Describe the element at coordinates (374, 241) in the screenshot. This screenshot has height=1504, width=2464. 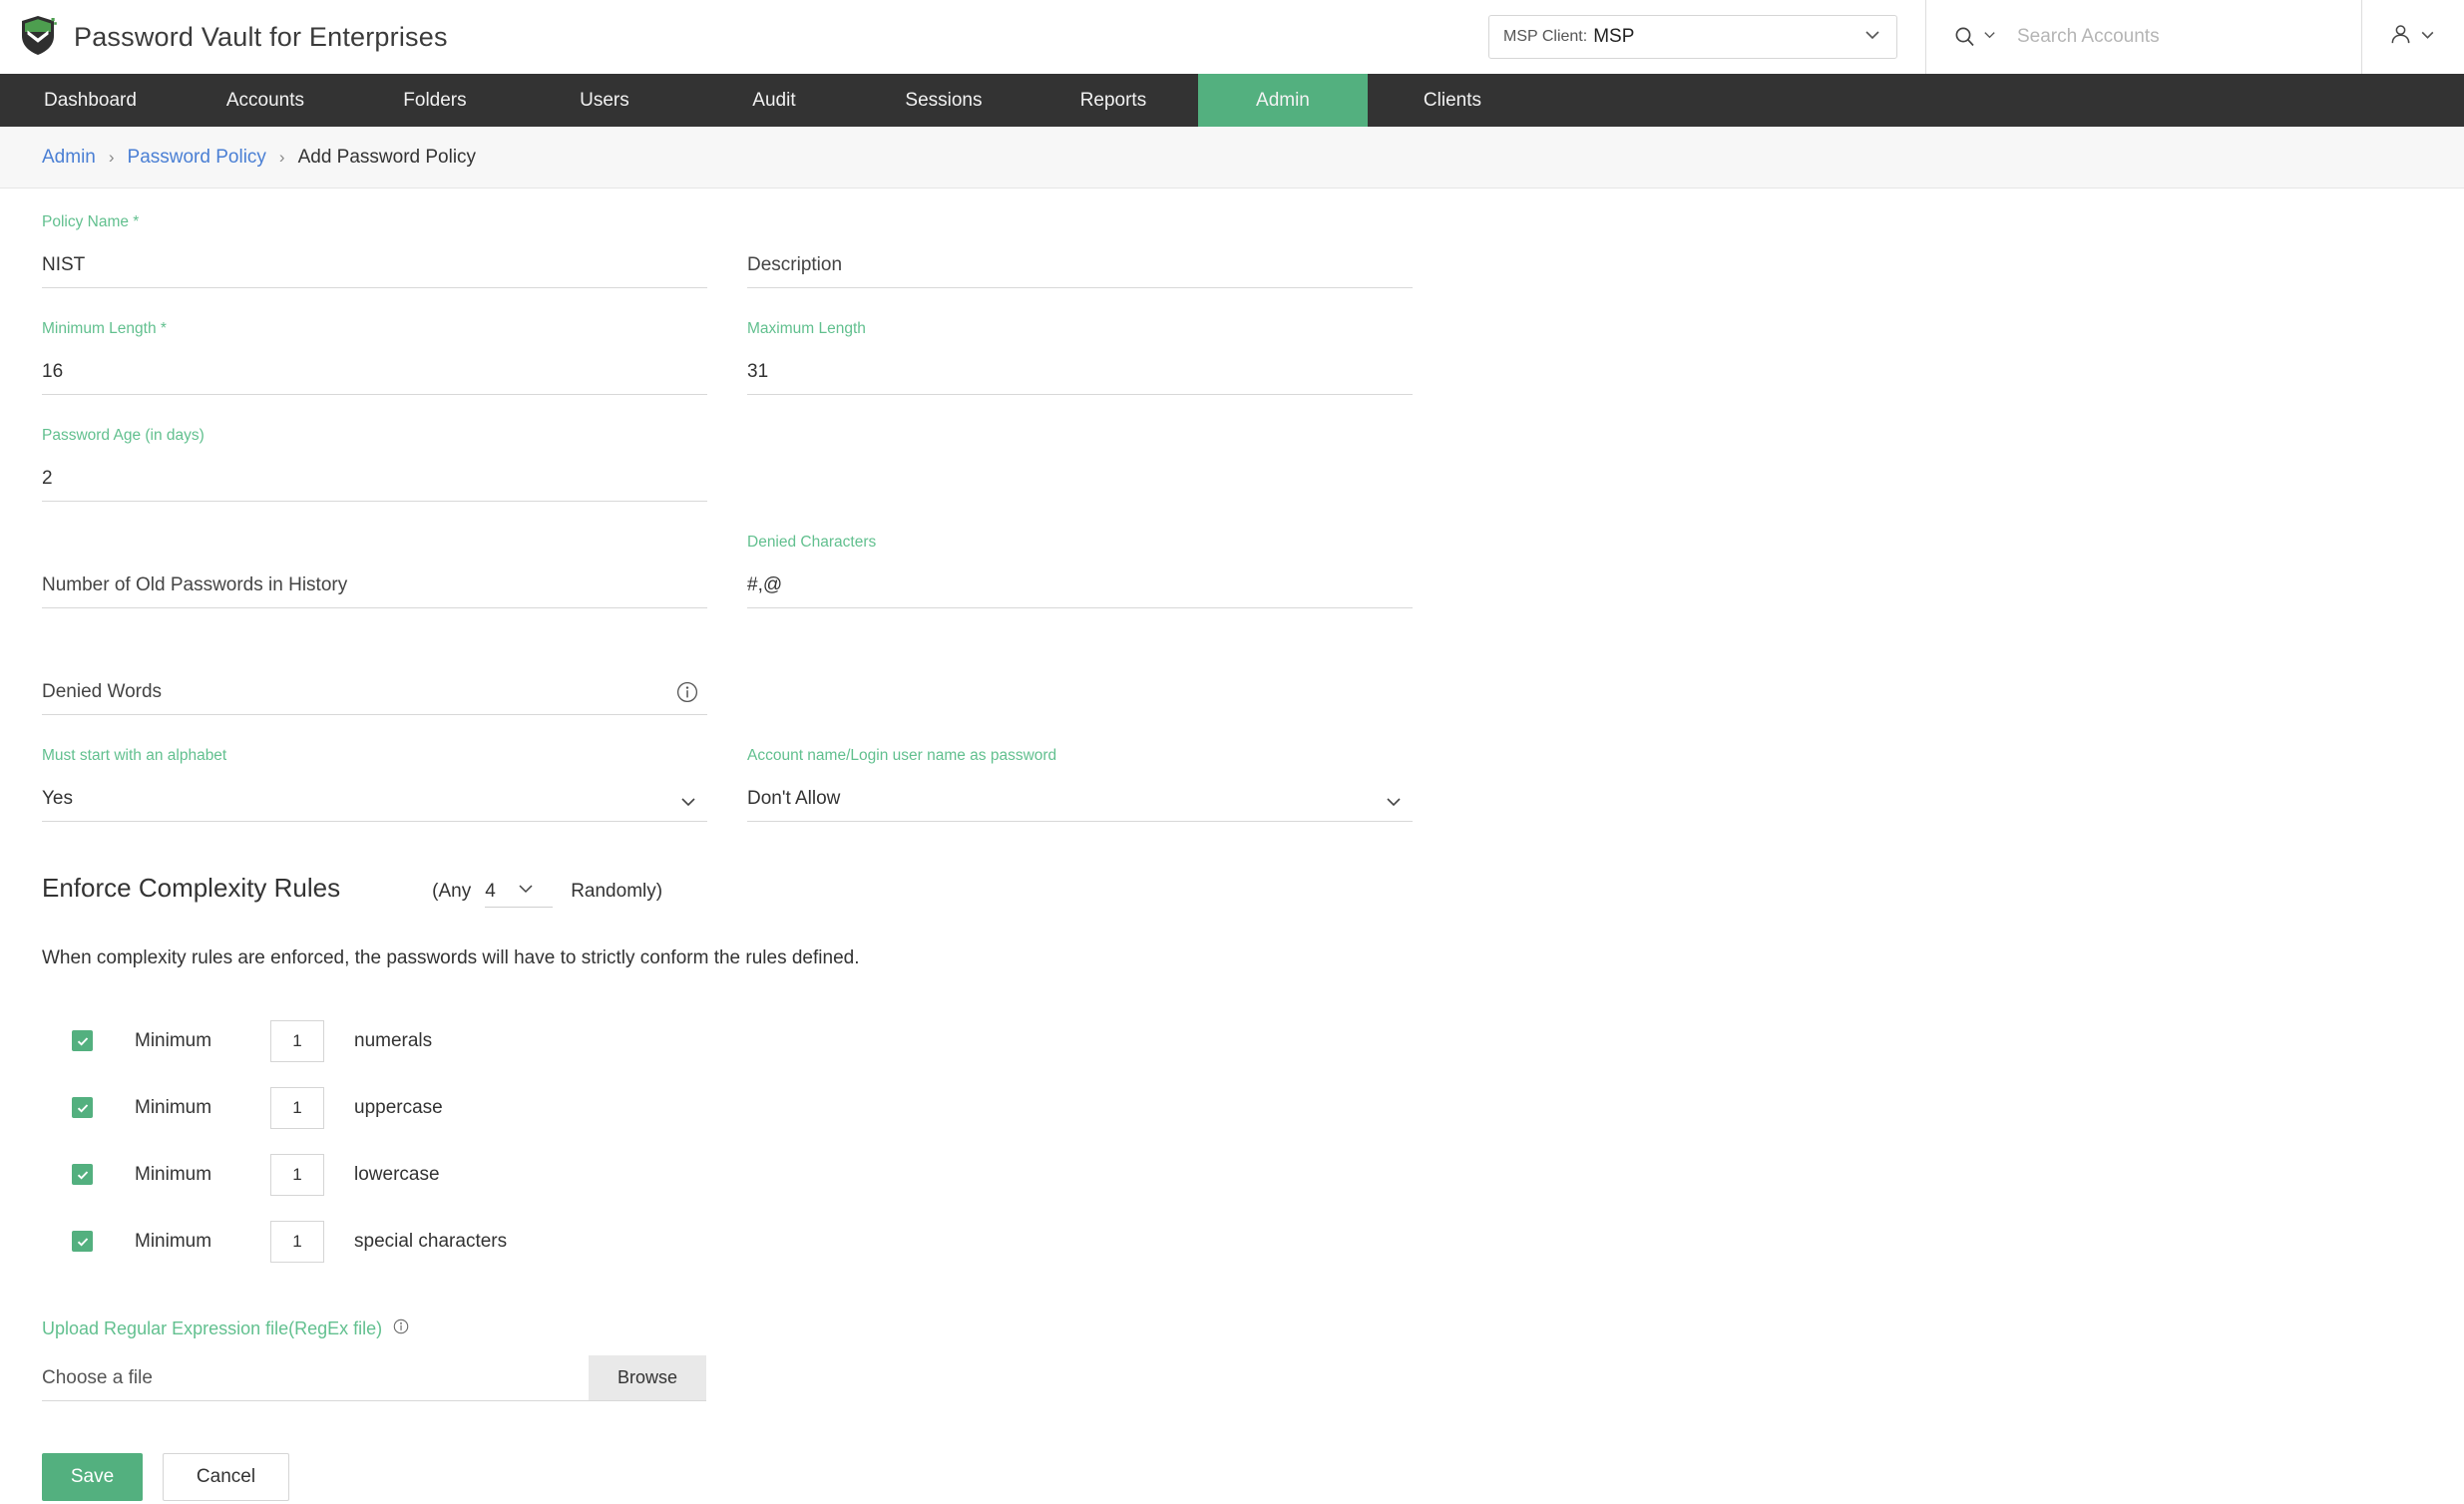
I see `field-policy-name: Policy Name *` at that location.